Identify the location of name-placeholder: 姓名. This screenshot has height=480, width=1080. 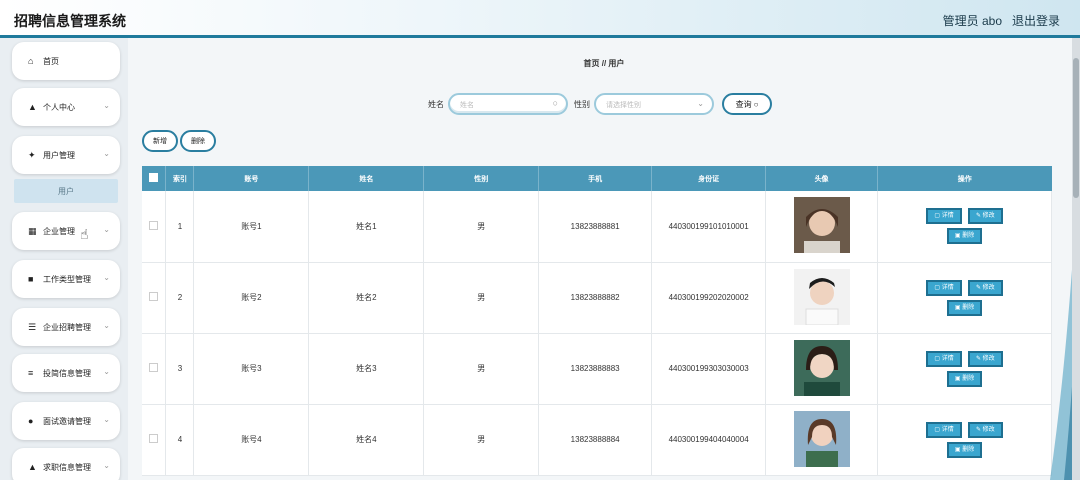
(467, 105).